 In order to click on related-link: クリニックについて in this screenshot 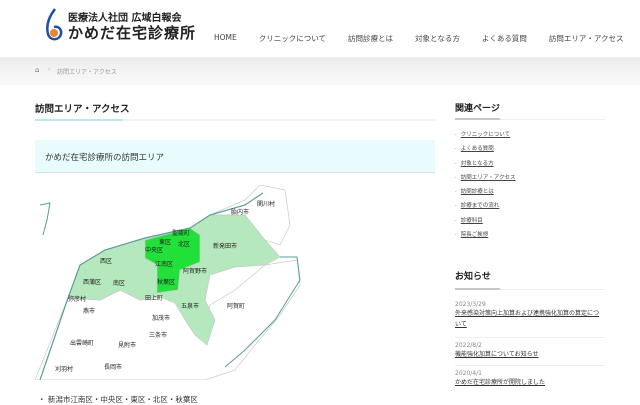, I will do `click(485, 135)`.